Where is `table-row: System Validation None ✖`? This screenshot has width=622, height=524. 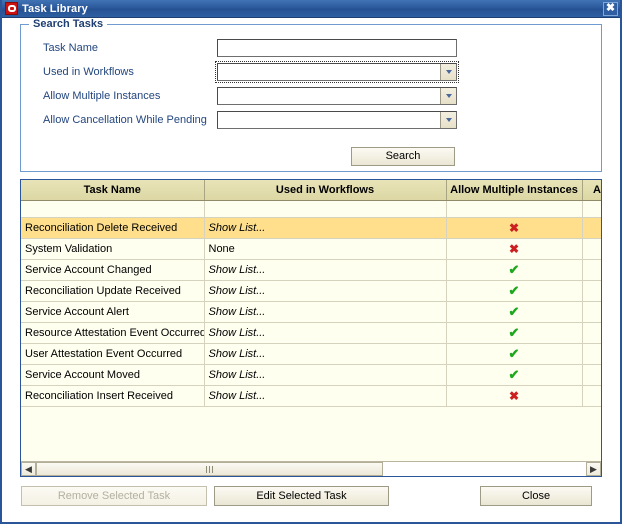 table-row: System Validation None ✖ is located at coordinates (311, 249).